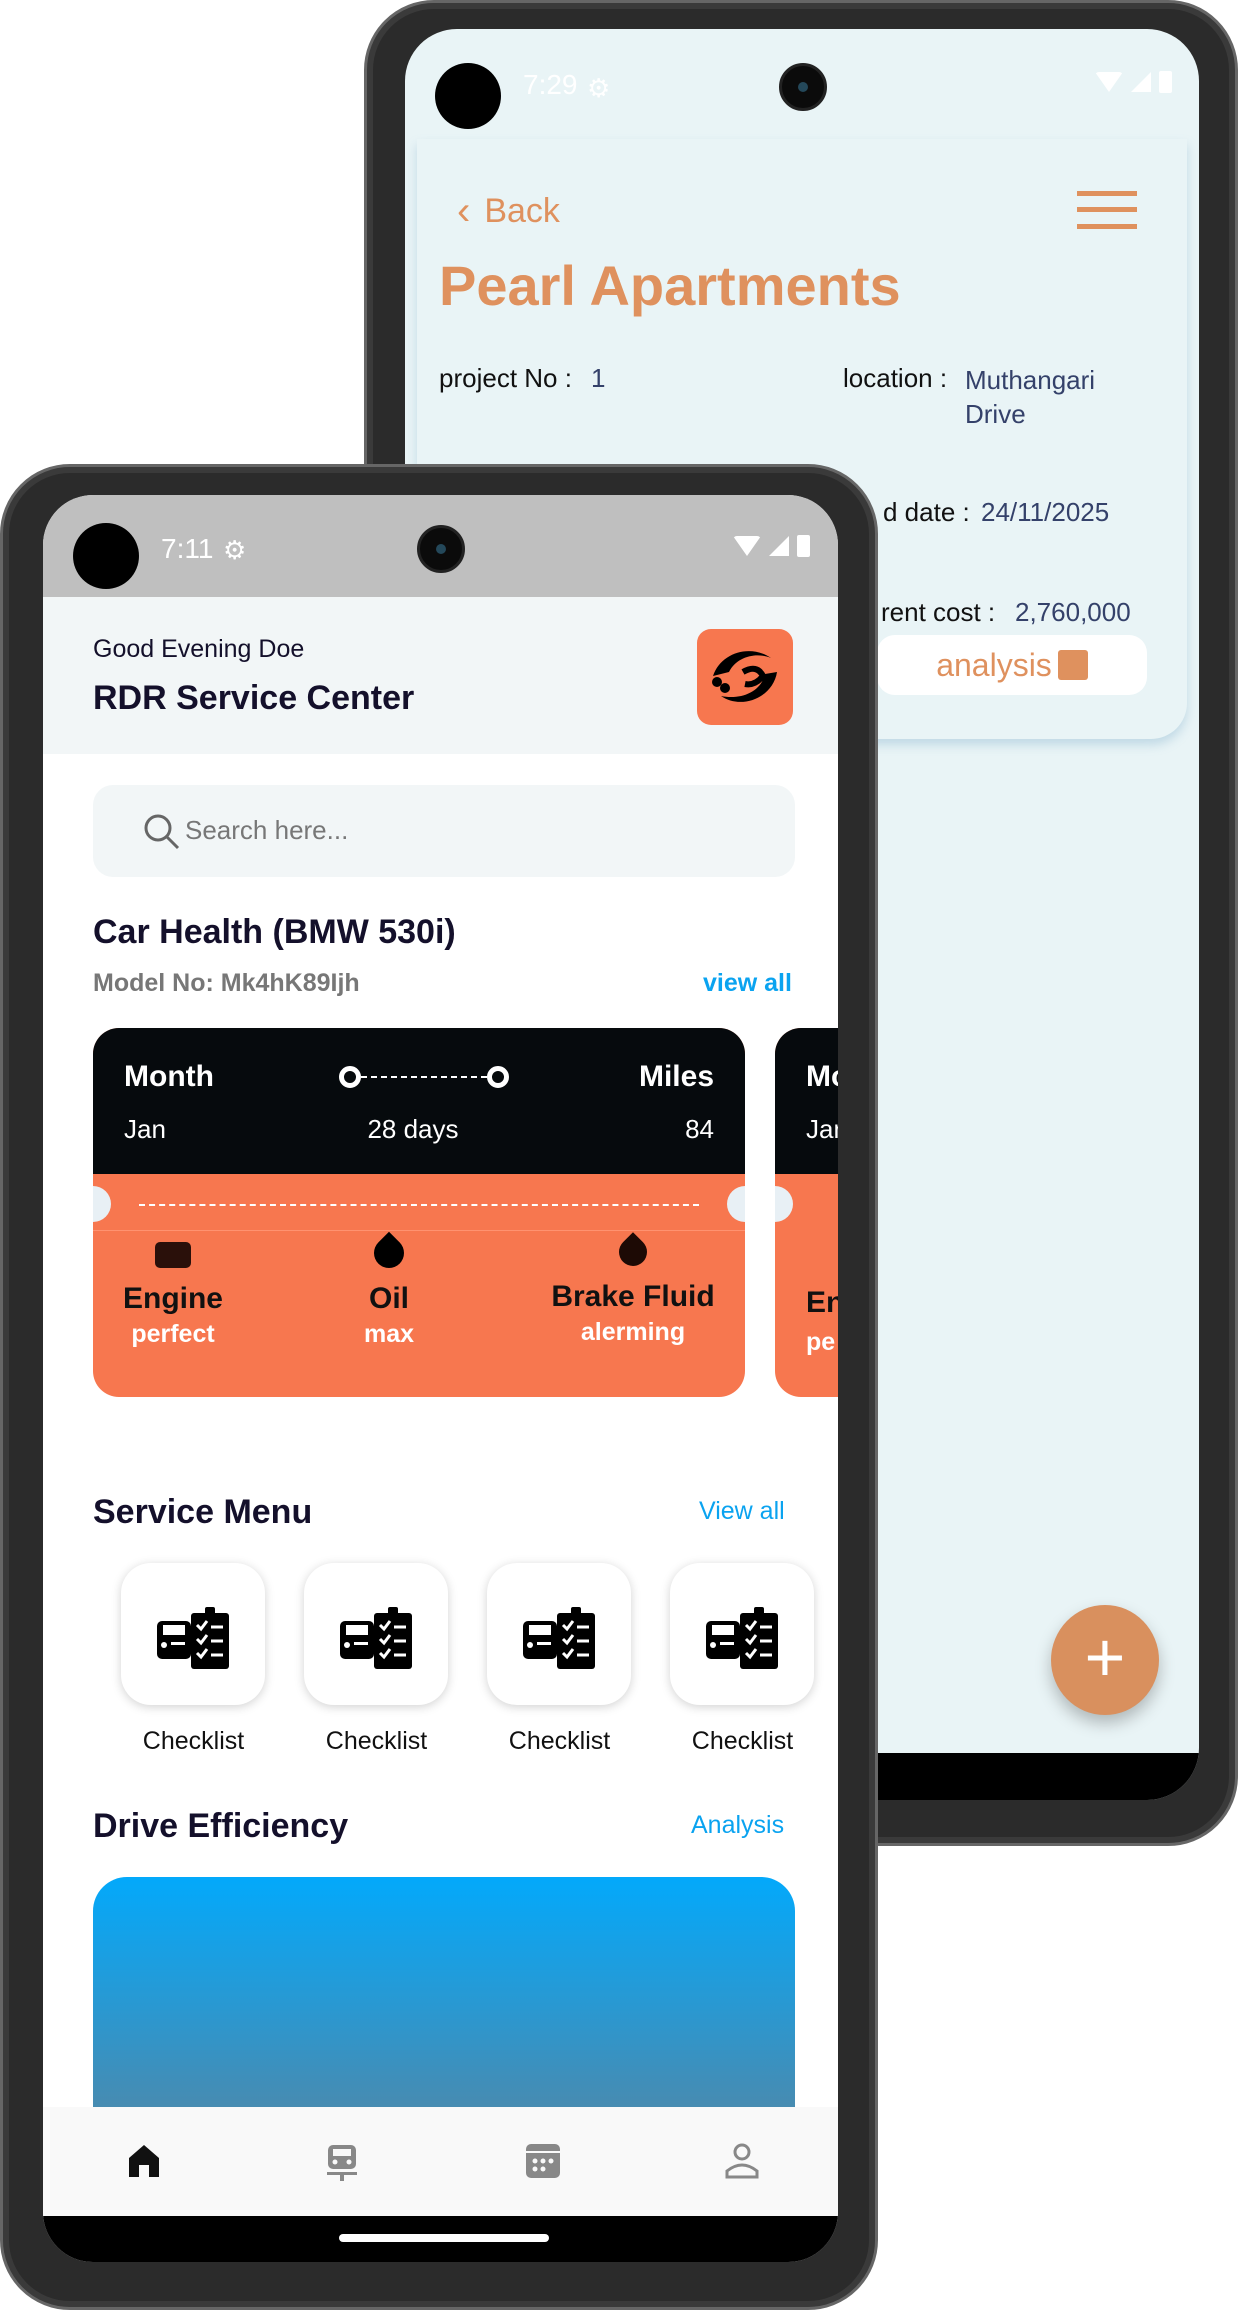 The image size is (1245, 2312). What do you see at coordinates (505, 378) in the screenshot?
I see `project-no-label: project No :` at bounding box center [505, 378].